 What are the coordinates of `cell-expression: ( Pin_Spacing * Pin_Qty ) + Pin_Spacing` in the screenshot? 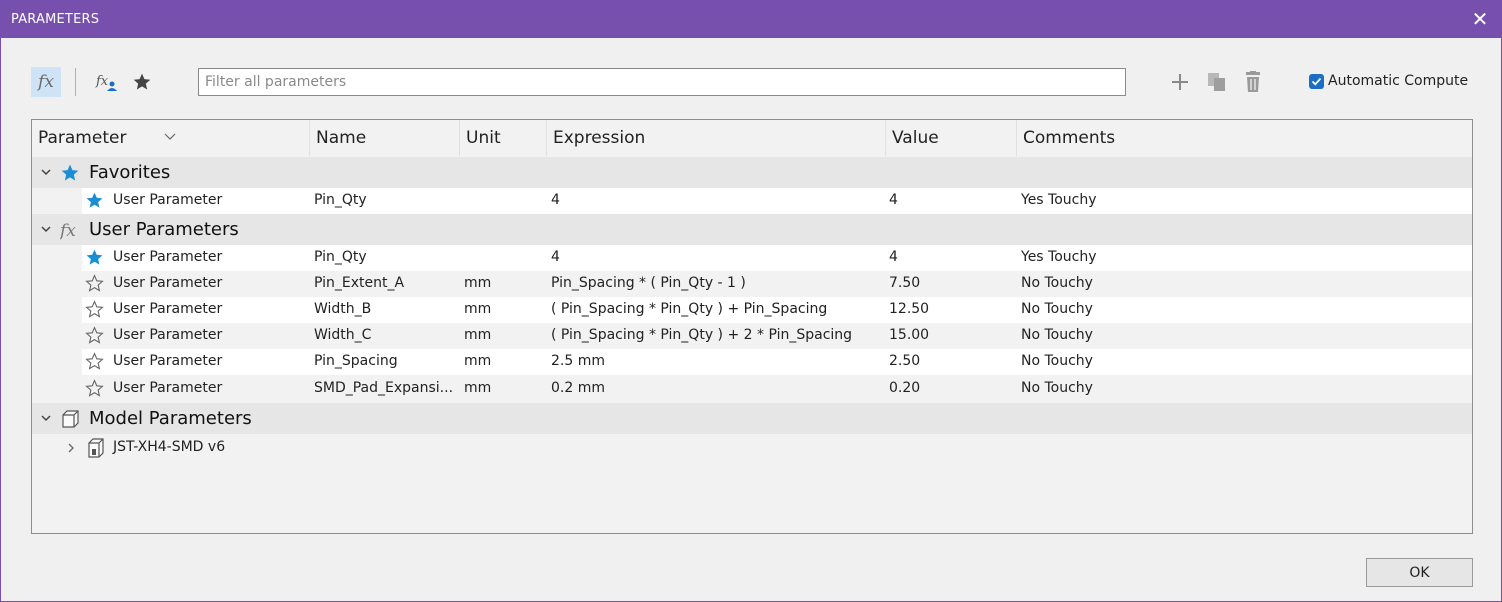 It's located at (716, 309).